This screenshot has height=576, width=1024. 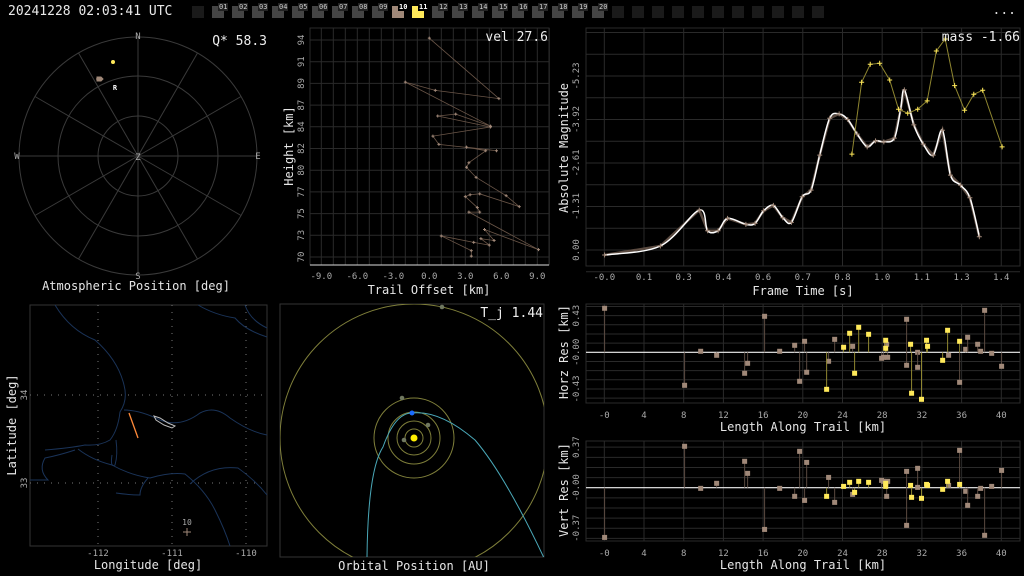 What do you see at coordinates (113, 62) in the screenshot?
I see `selected-station-marker` at bounding box center [113, 62].